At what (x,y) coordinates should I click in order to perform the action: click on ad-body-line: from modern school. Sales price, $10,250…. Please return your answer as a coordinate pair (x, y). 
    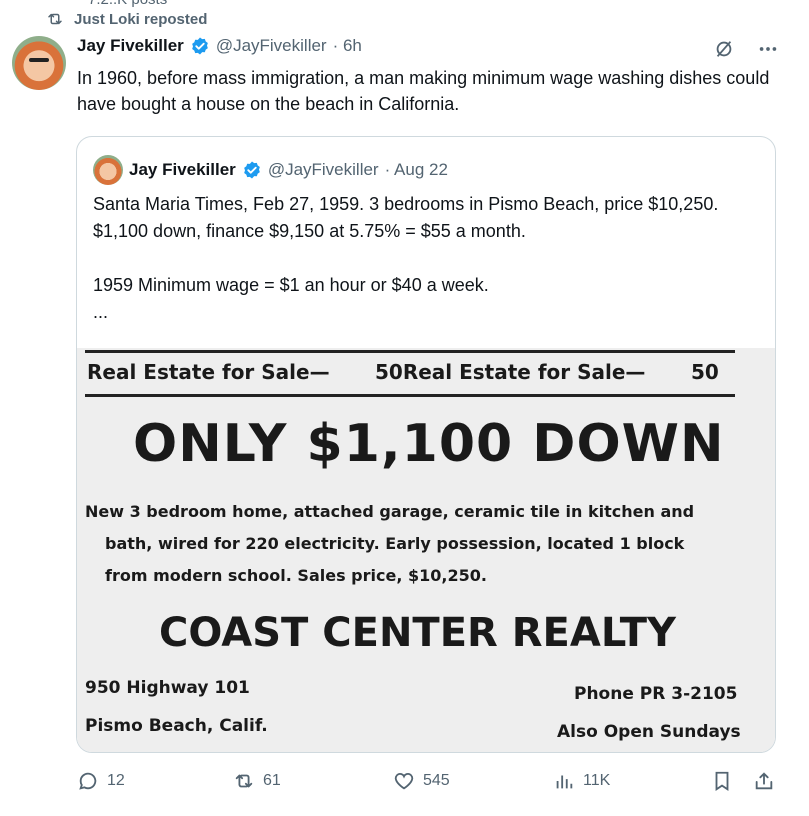
    Looking at the image, I should click on (296, 575).